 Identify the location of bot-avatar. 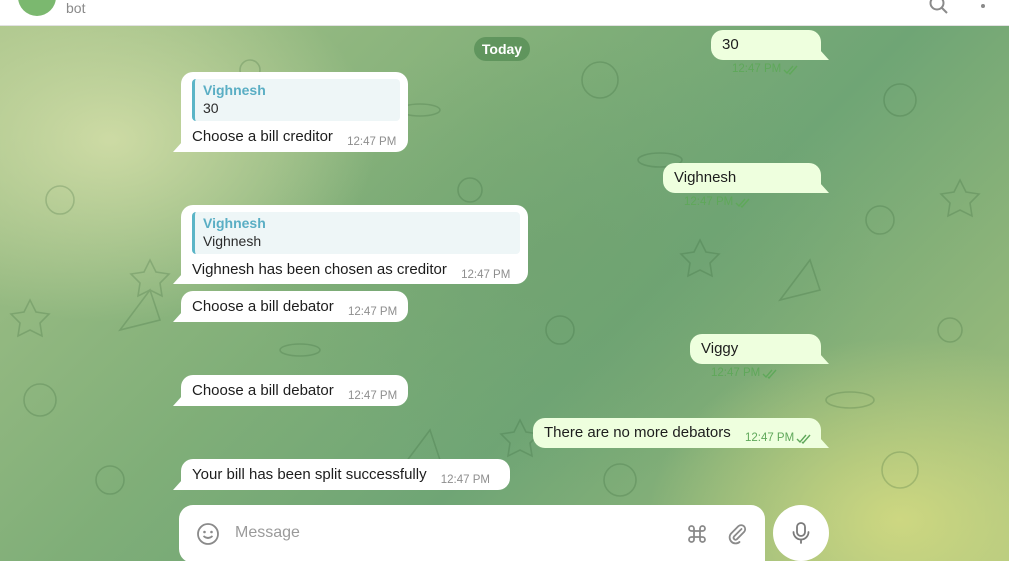
(37, 8).